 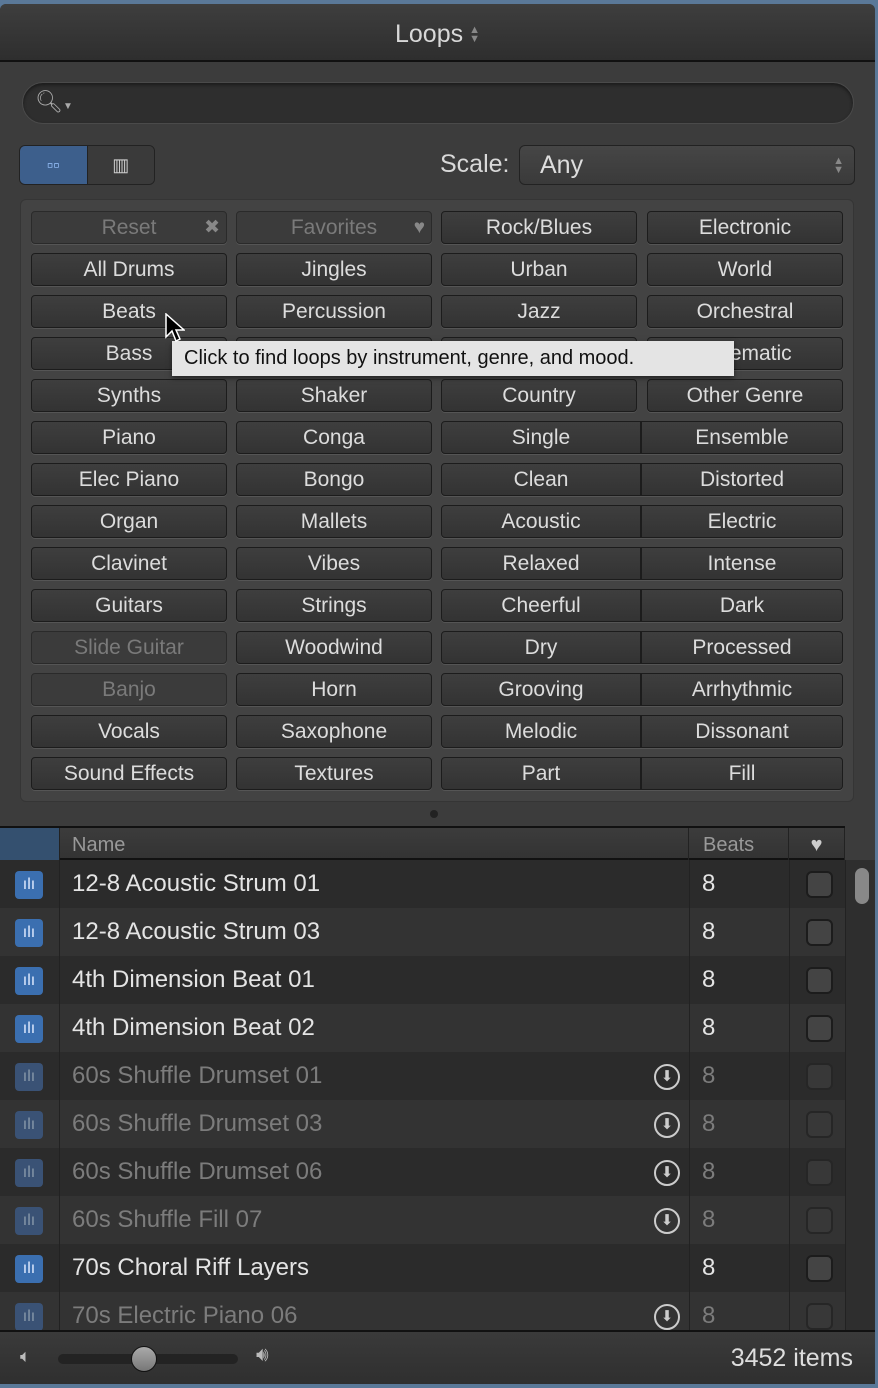 I want to click on title-bar: Loops ▲ ▼, so click(x=437, y=33).